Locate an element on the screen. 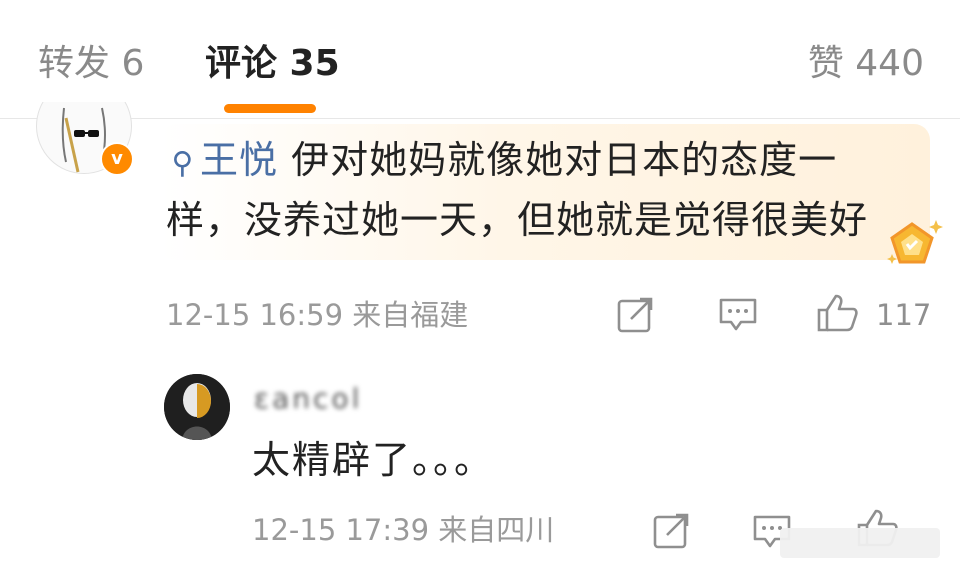 The width and height of the screenshot is (960, 565). comment-time: 12-15 16:59 is located at coordinates (255, 315).